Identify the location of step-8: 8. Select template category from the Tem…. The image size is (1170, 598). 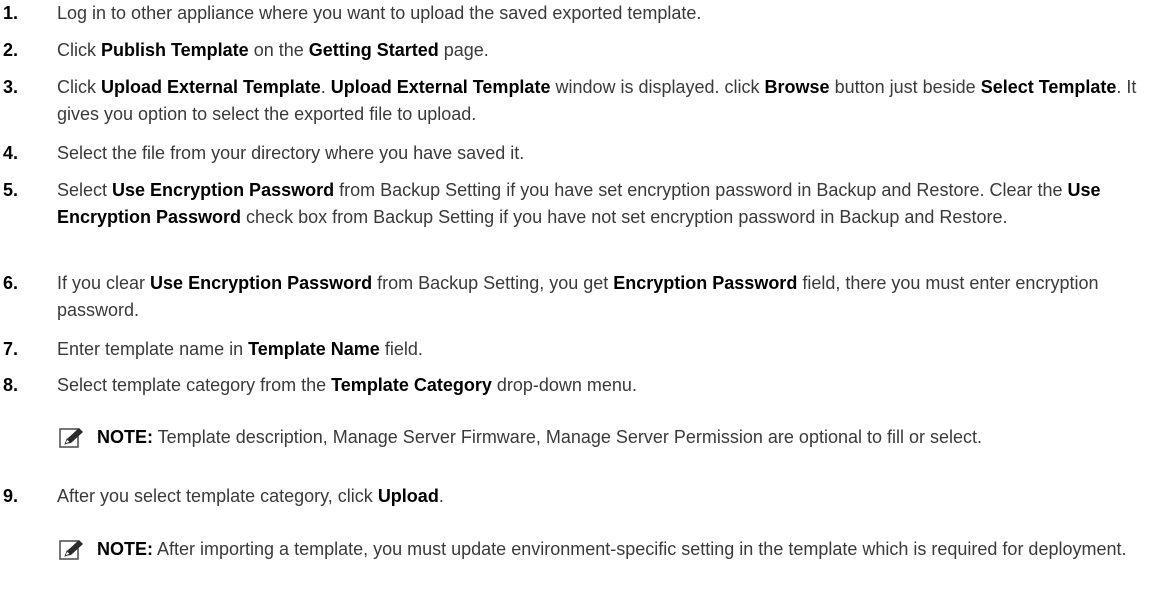
(582, 385).